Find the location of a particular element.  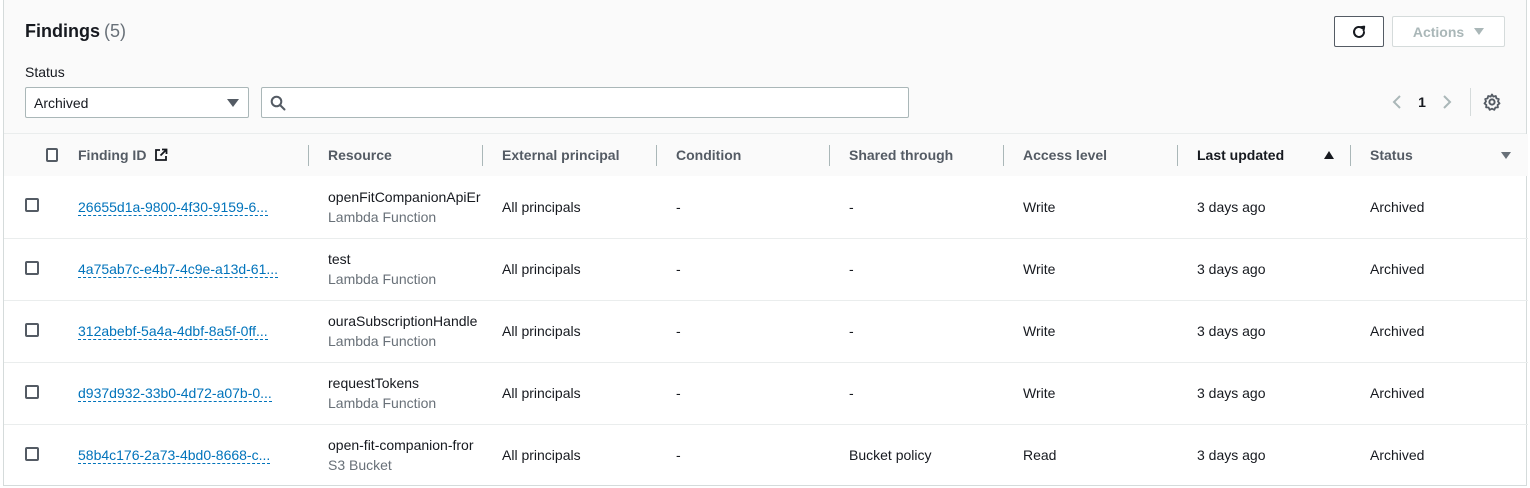

access-level-cell: Read is located at coordinates (1090, 454).